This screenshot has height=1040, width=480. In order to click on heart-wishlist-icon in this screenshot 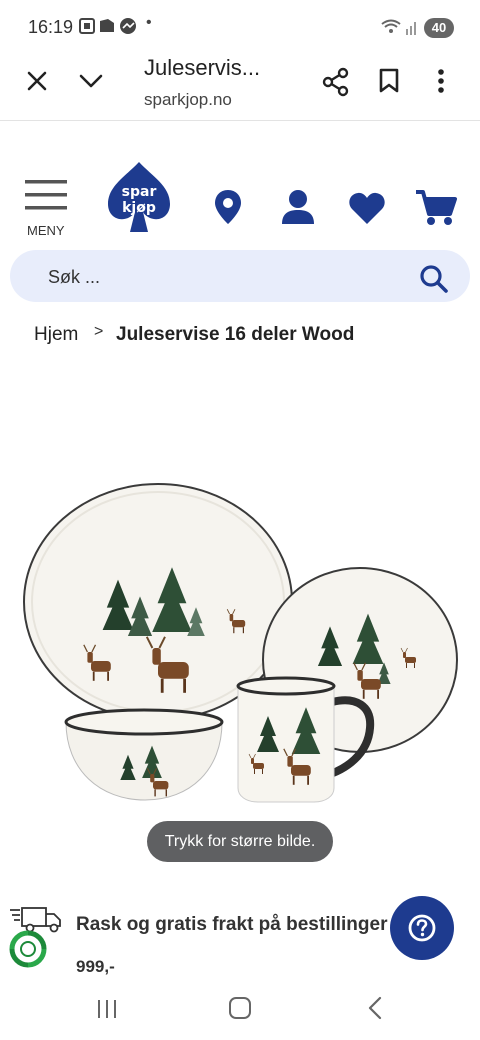, I will do `click(367, 210)`.